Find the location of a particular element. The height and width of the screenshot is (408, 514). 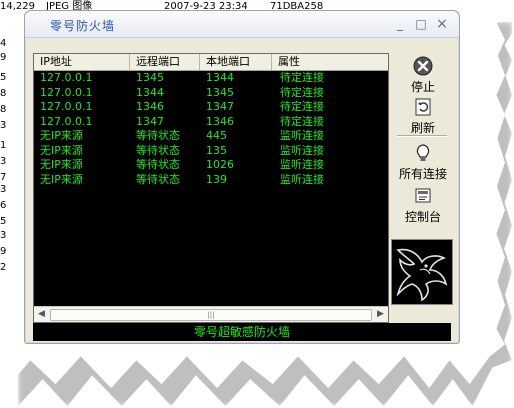

local-port-cell: 1346 is located at coordinates (220, 121).